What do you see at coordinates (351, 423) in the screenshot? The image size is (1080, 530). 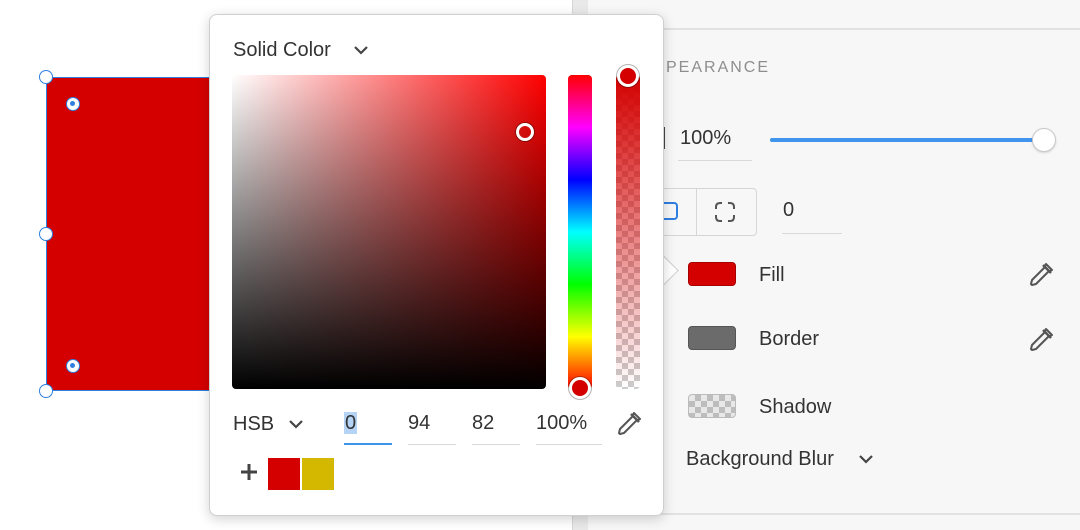 I see `hue-input-text: 0` at bounding box center [351, 423].